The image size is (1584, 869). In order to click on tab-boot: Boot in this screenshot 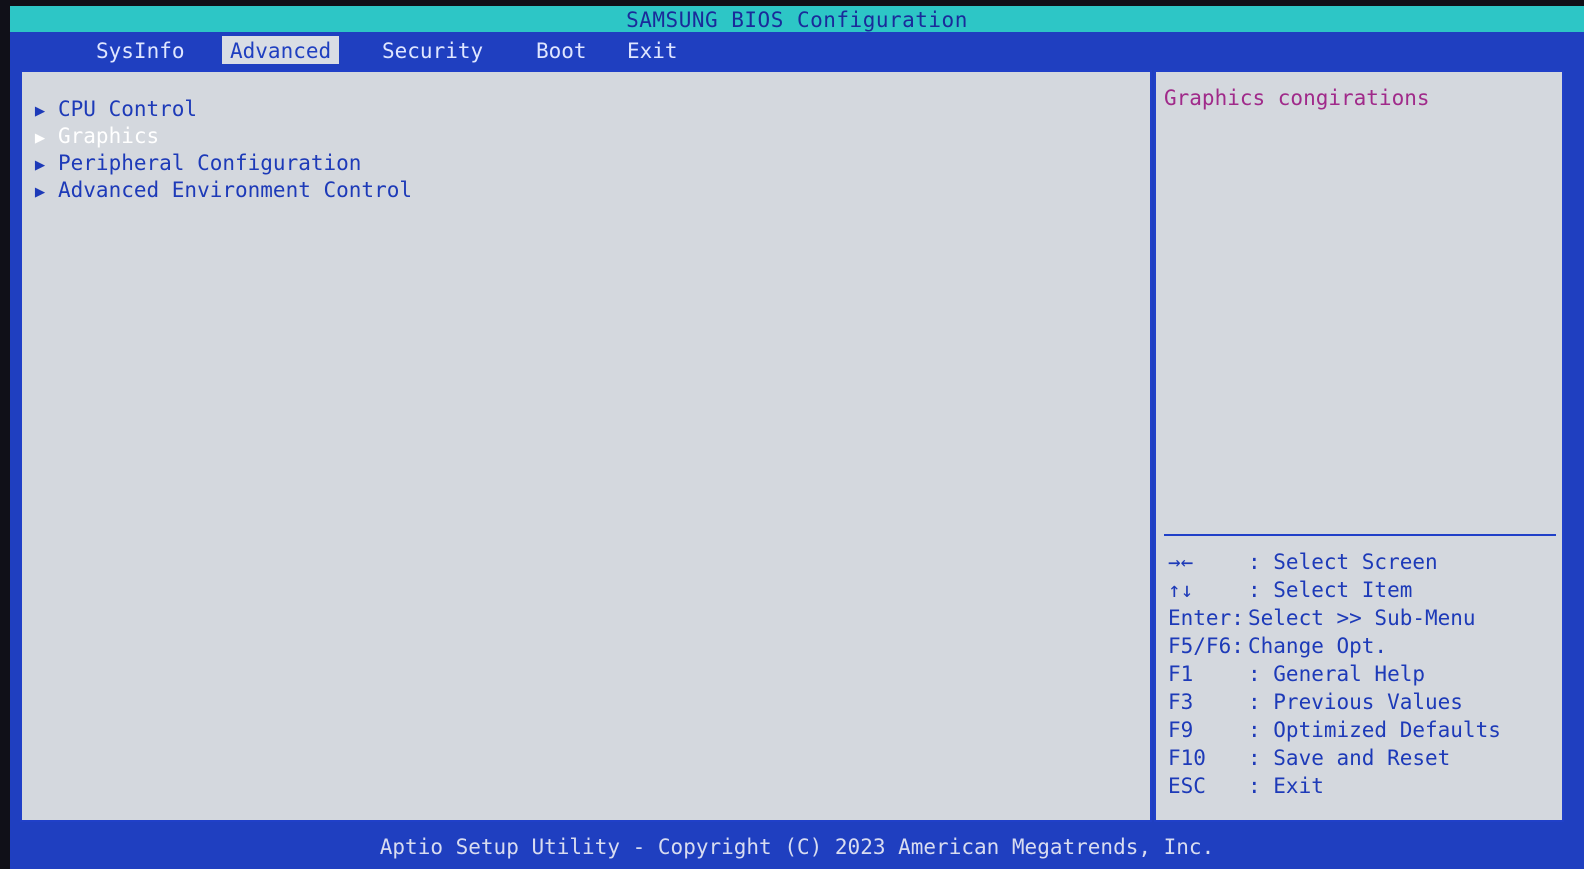, I will do `click(561, 50)`.